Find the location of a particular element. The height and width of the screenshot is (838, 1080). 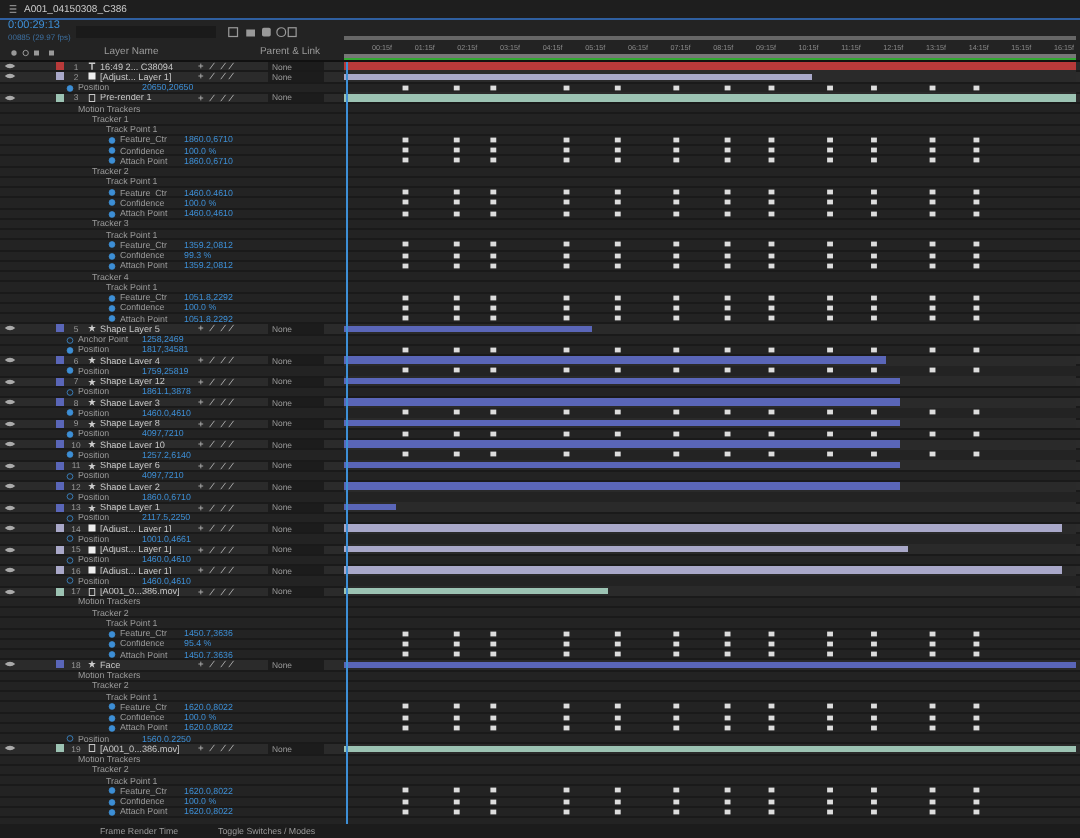

toolbar-icons-drawing is located at coordinates (262, 32).